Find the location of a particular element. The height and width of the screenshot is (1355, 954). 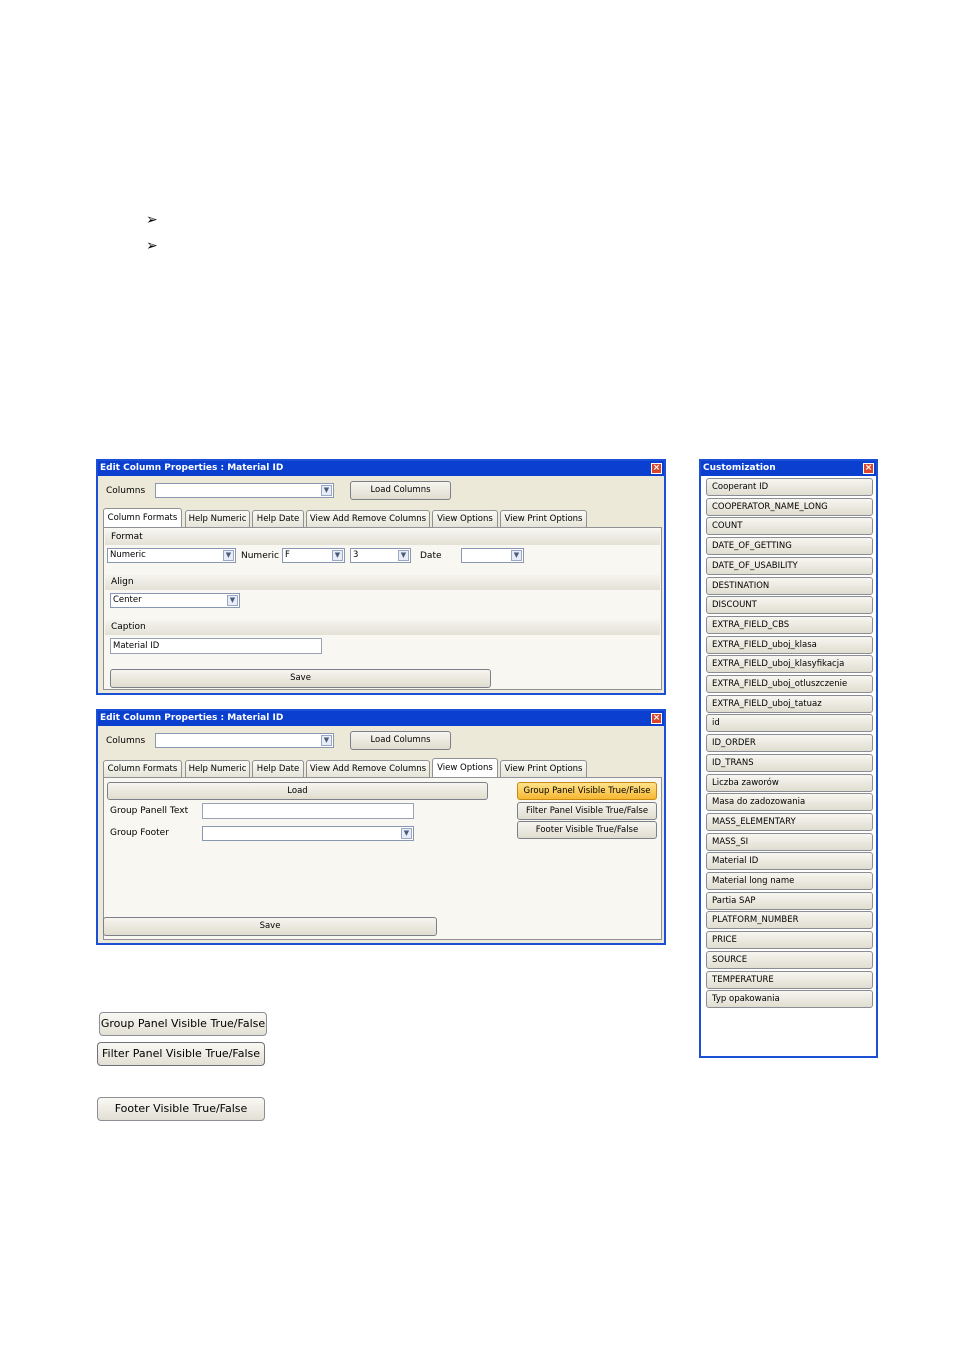

date-label: Date is located at coordinates (431, 556).